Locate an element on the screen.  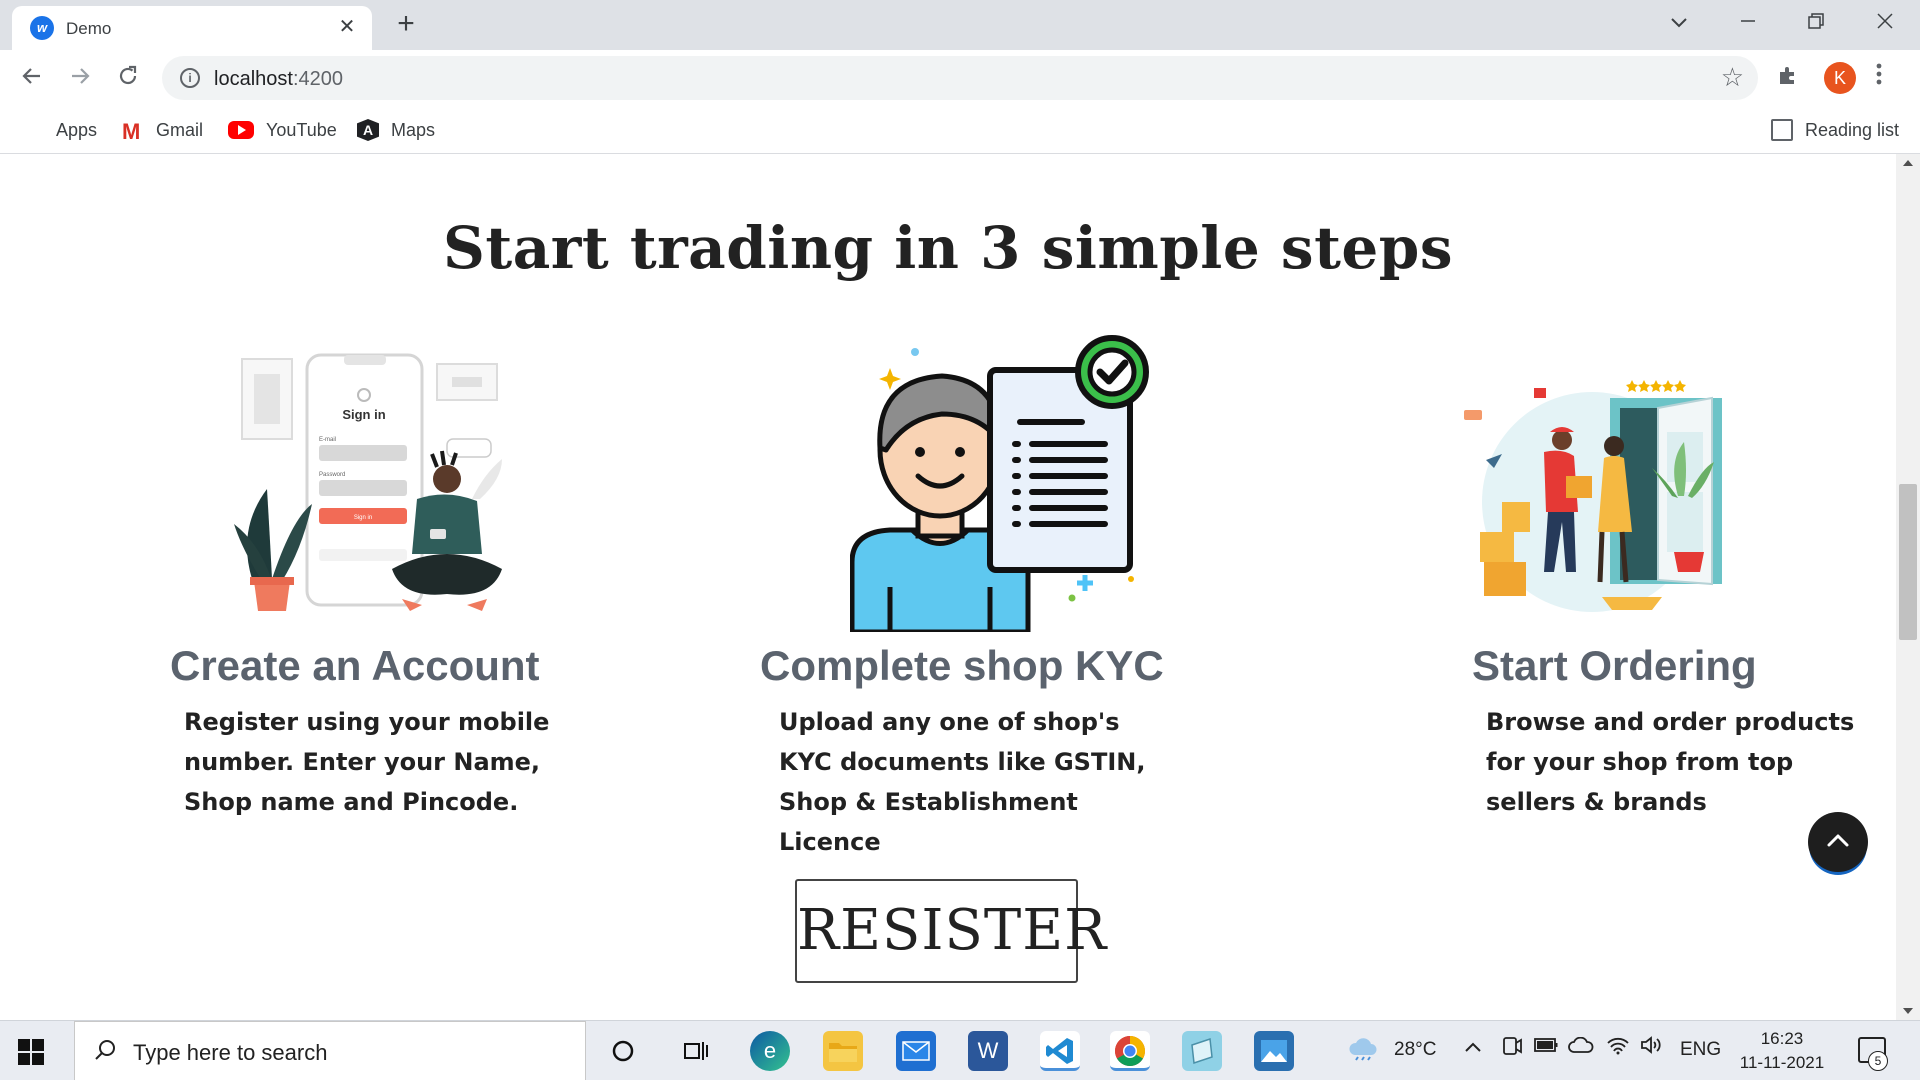
mail-icon is located at coordinates (916, 1051).